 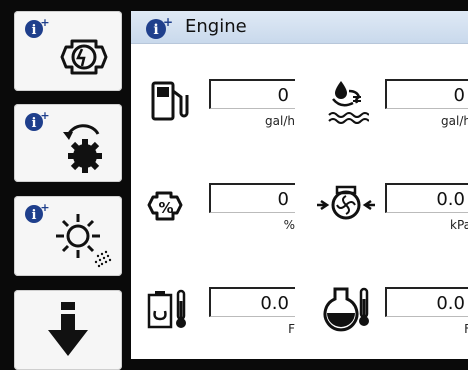 I want to click on def-rate-unit: gal/h, so click(x=454, y=121).